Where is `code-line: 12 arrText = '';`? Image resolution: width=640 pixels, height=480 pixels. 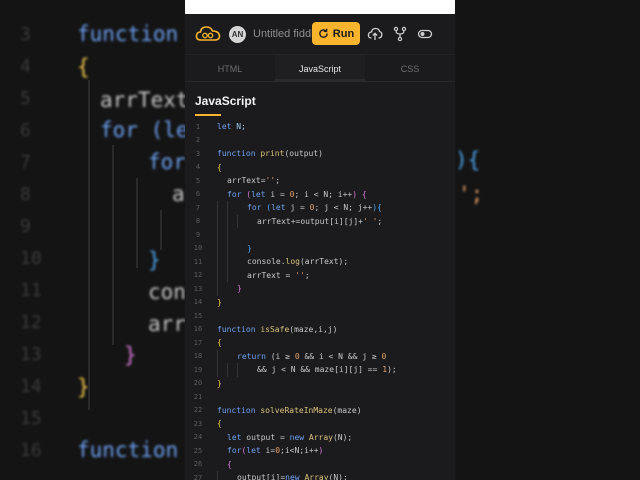
code-line: 12 arrText = ''; is located at coordinates (320, 275).